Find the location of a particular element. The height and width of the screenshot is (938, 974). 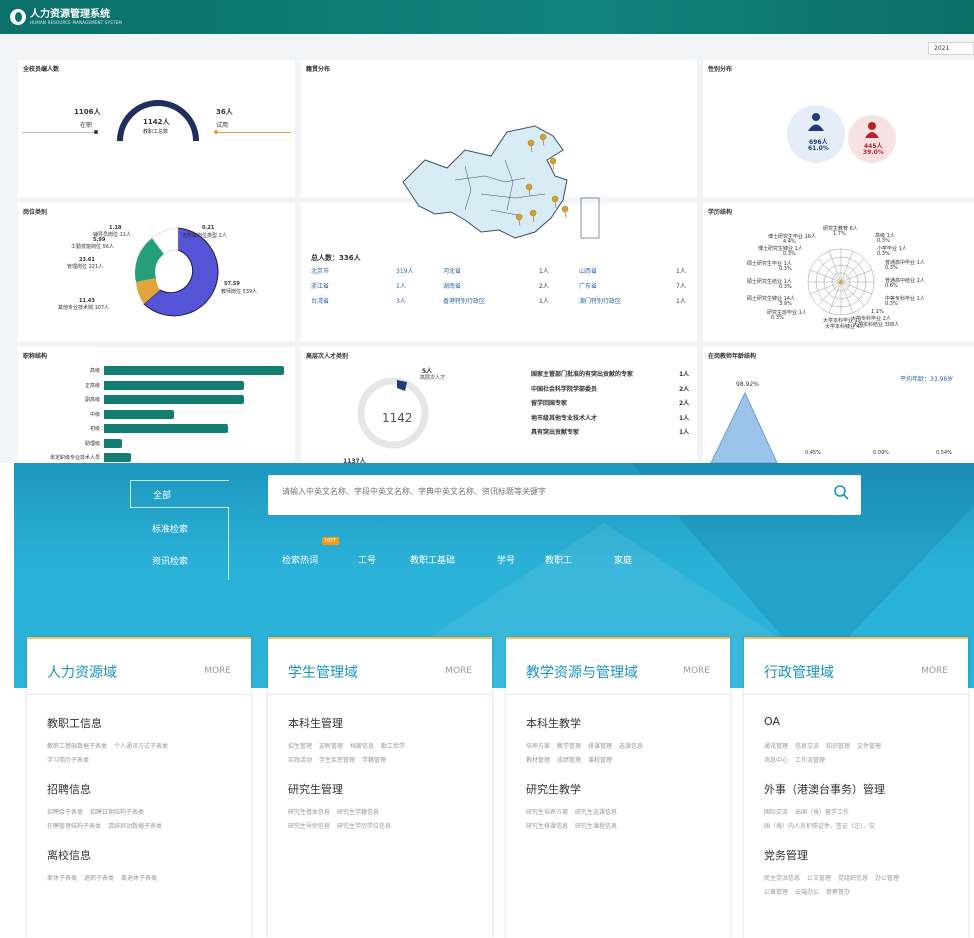

domain-card-title: 教学资源与管理域 is located at coordinates (582, 672).